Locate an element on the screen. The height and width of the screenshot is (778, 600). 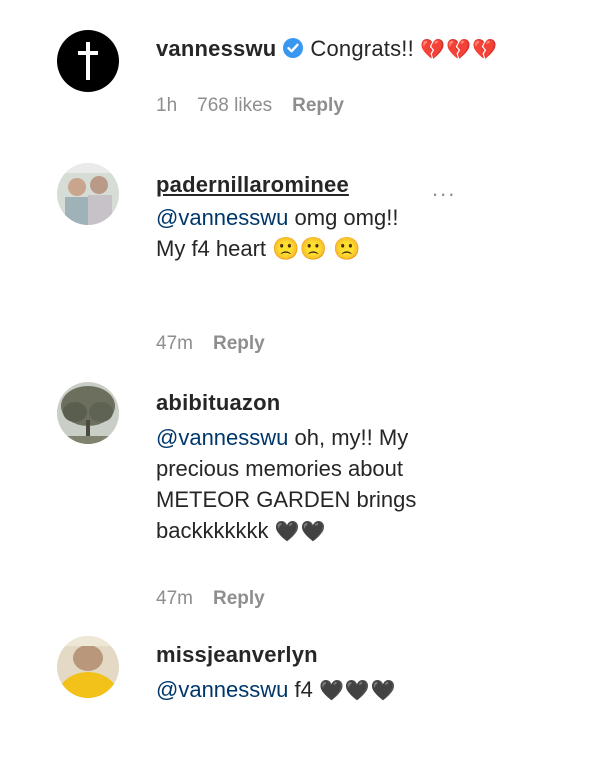
comment-text: @vannesswu f4 🖤🖤🖤 is located at coordinates (276, 689).